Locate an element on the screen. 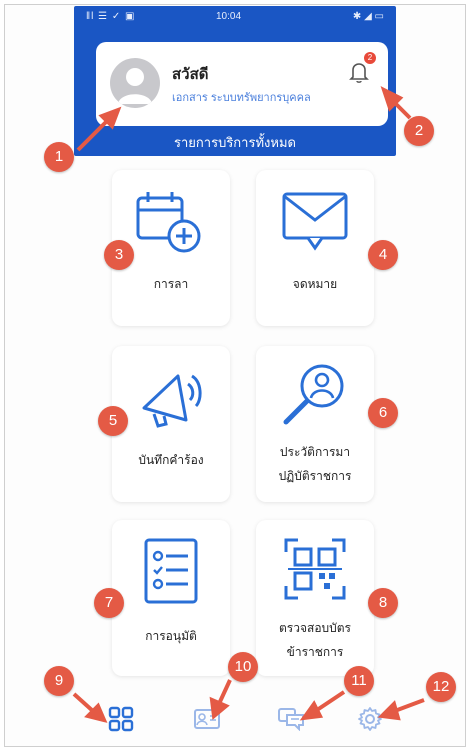  tile-card-check: ตรวจสอบบัตร ข้าราชการ is located at coordinates (315, 598).